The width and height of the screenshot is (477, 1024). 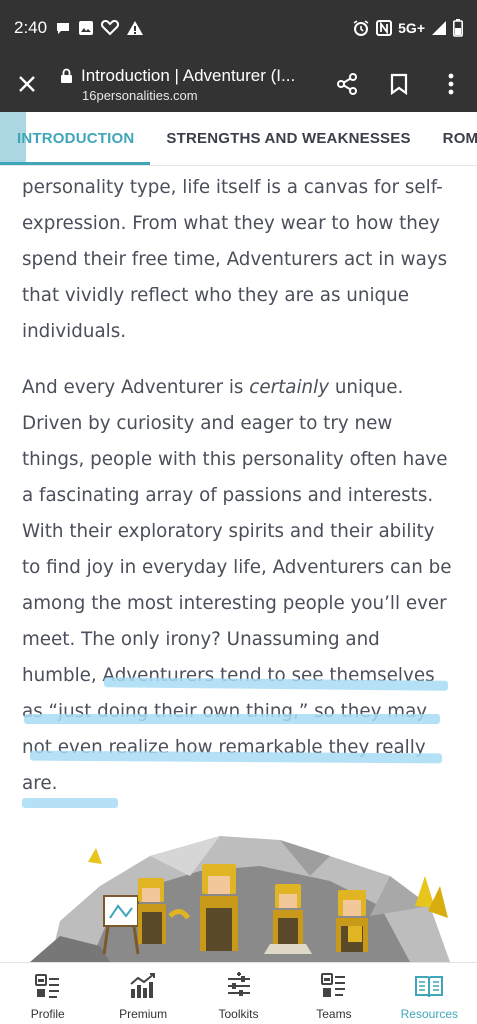 I want to click on more-options-button, so click(x=451, y=84).